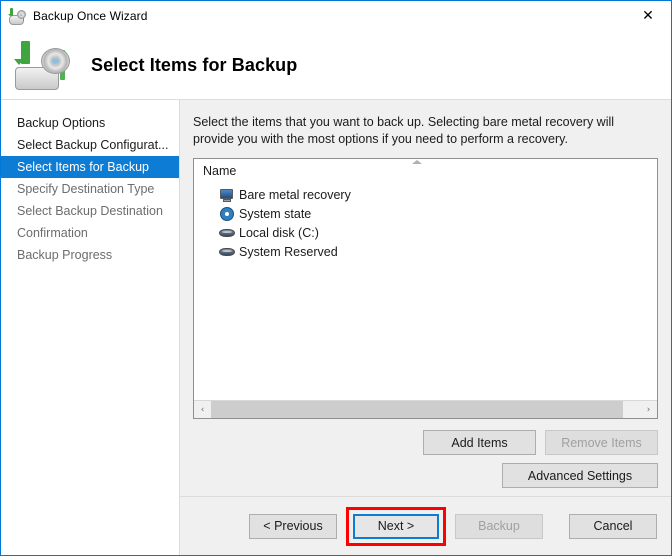  What do you see at coordinates (580, 475) in the screenshot?
I see `advanced-settings-button: Advanced Settings` at bounding box center [580, 475].